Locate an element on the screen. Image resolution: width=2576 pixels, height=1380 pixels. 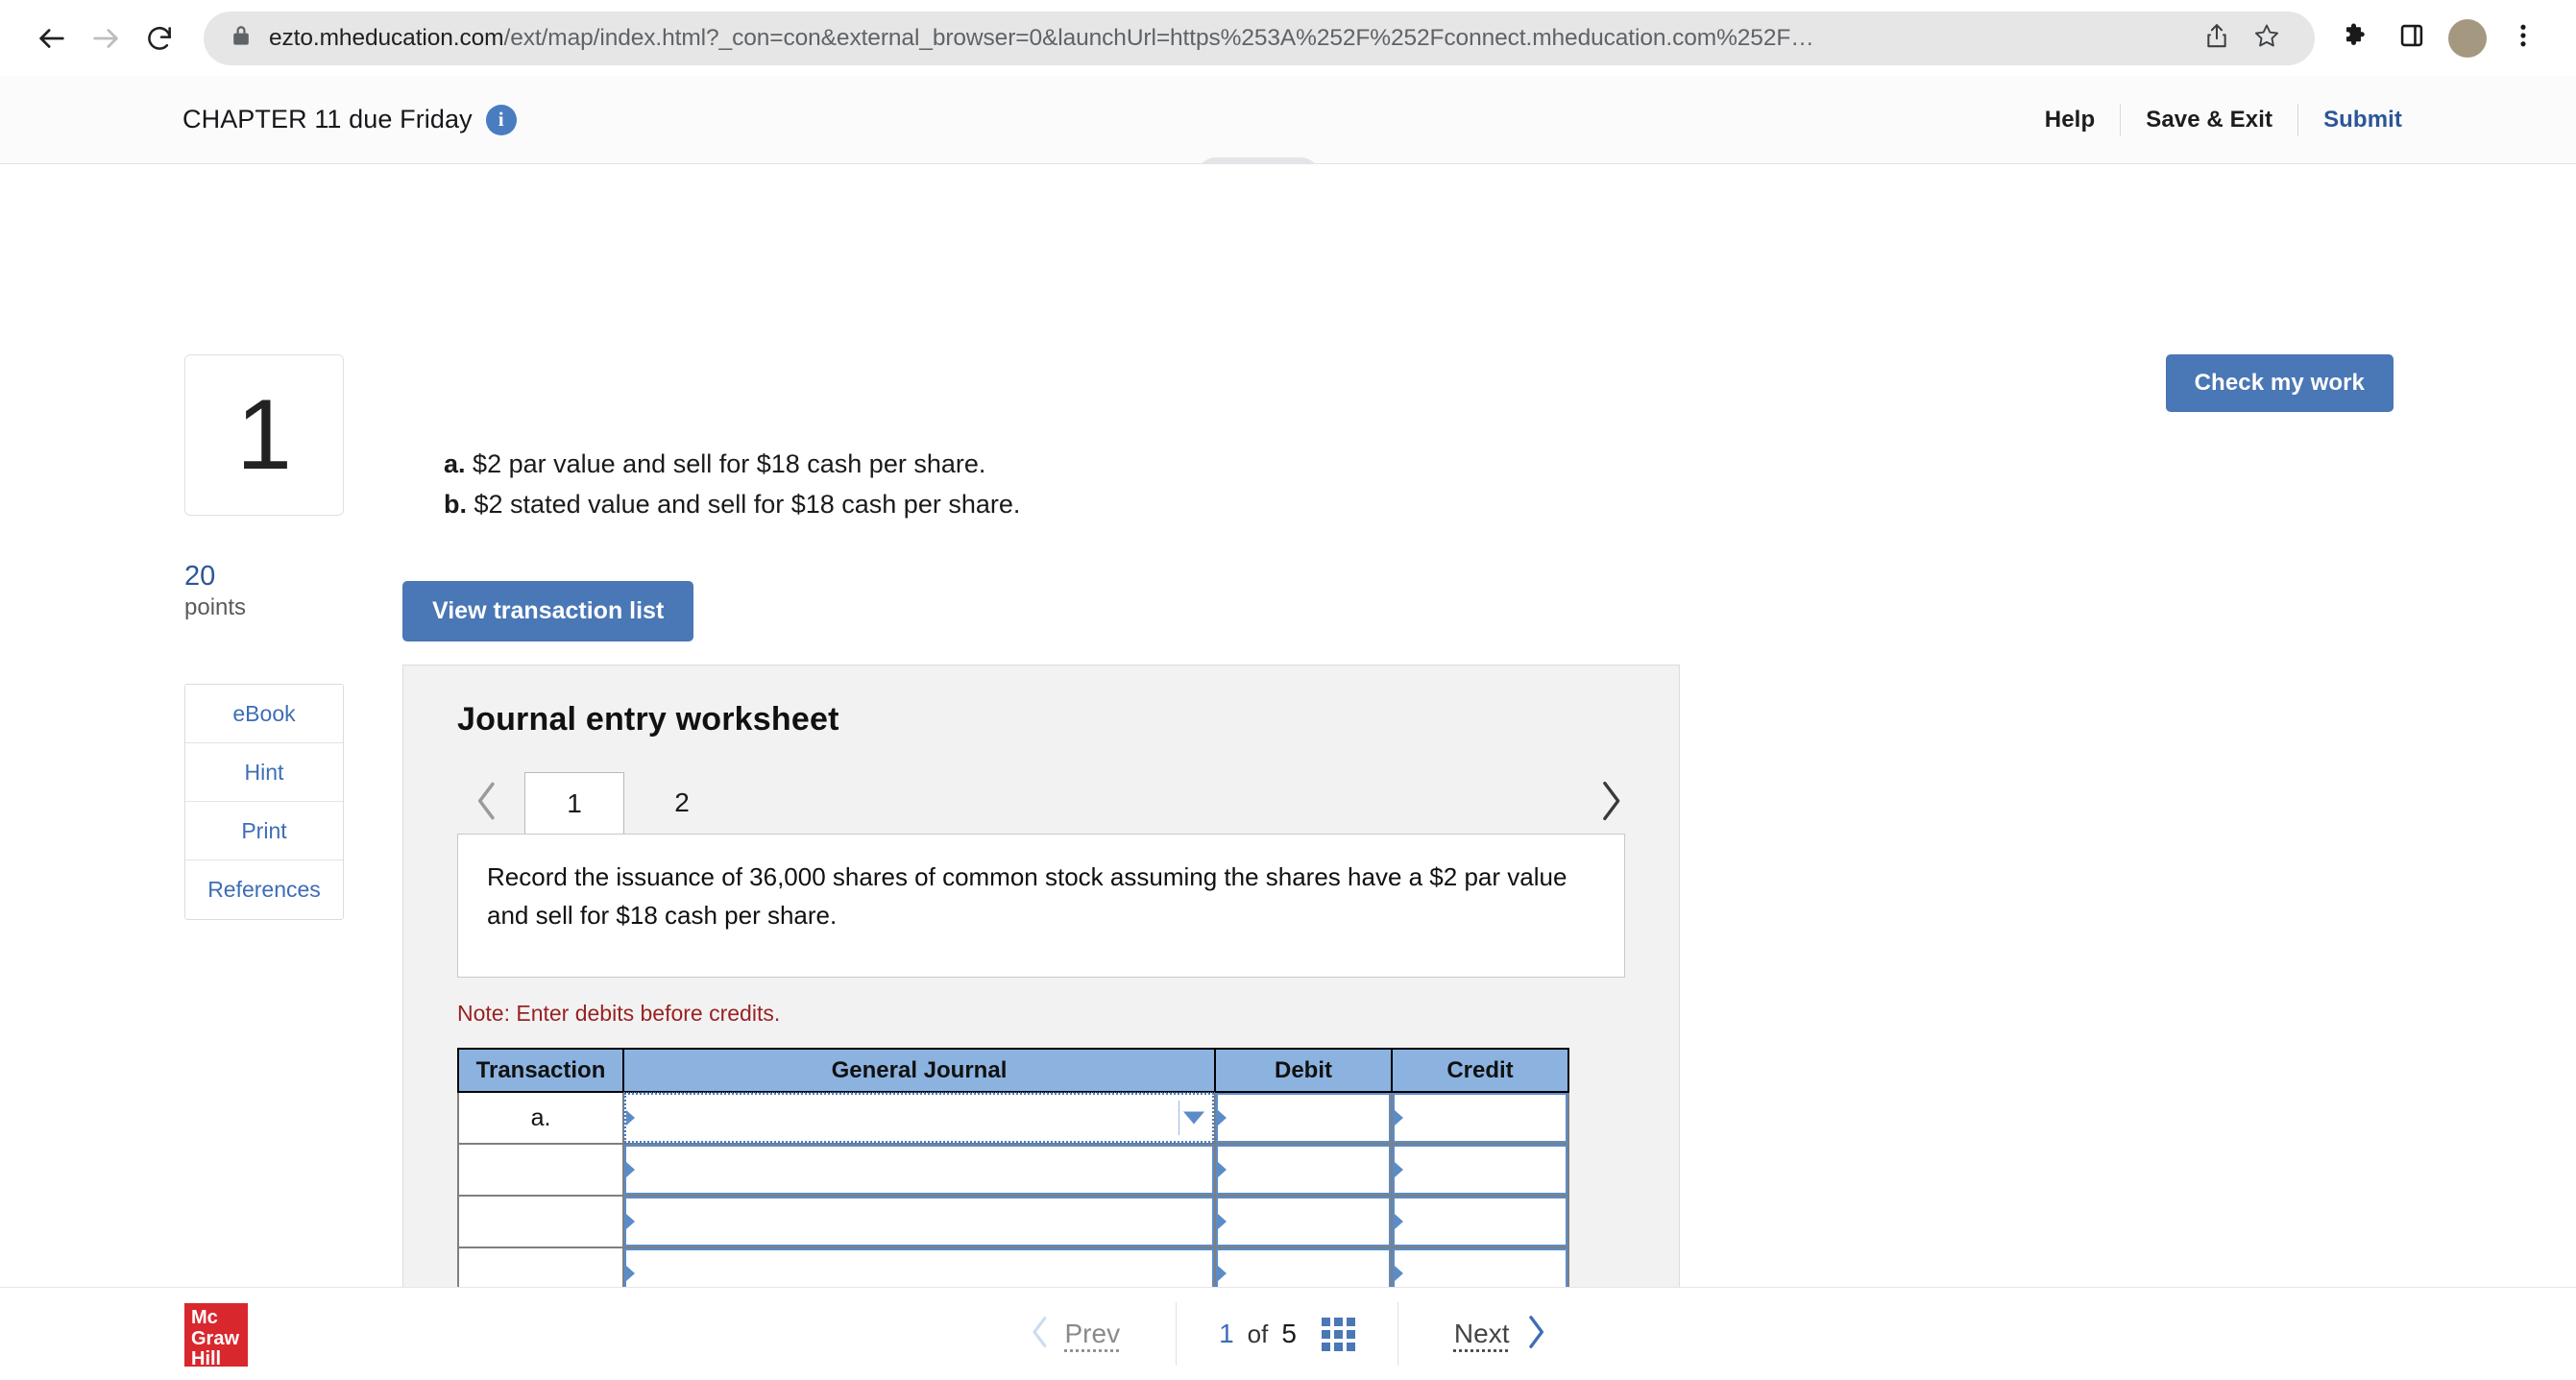
reload-icon is located at coordinates (159, 38).